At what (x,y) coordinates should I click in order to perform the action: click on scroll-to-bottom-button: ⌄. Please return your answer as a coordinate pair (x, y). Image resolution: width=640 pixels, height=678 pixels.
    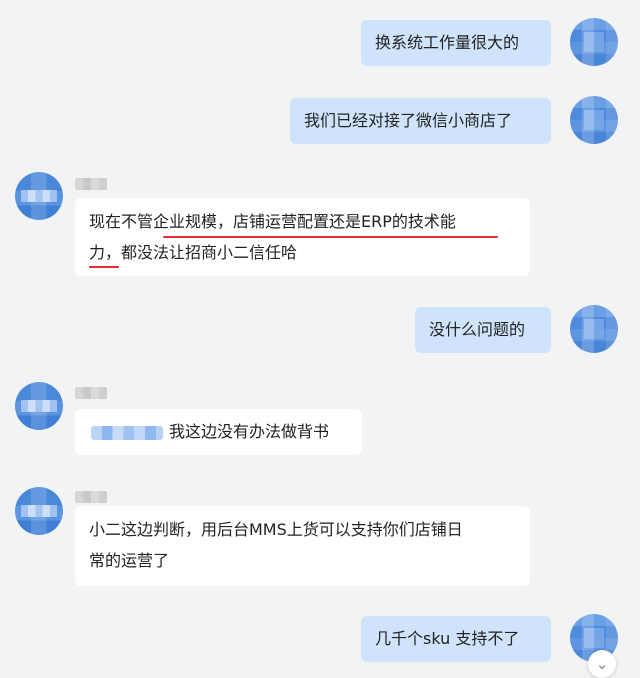
    Looking at the image, I should click on (602, 664).